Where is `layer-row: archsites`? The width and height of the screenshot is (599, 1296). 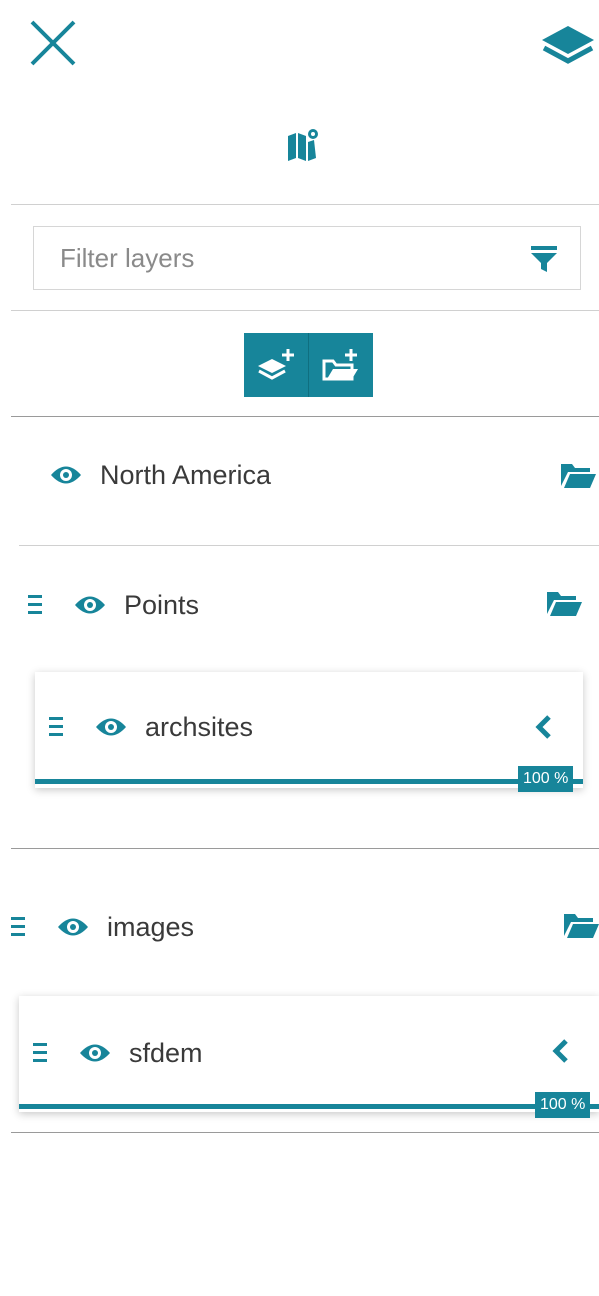 layer-row: archsites is located at coordinates (151, 727).